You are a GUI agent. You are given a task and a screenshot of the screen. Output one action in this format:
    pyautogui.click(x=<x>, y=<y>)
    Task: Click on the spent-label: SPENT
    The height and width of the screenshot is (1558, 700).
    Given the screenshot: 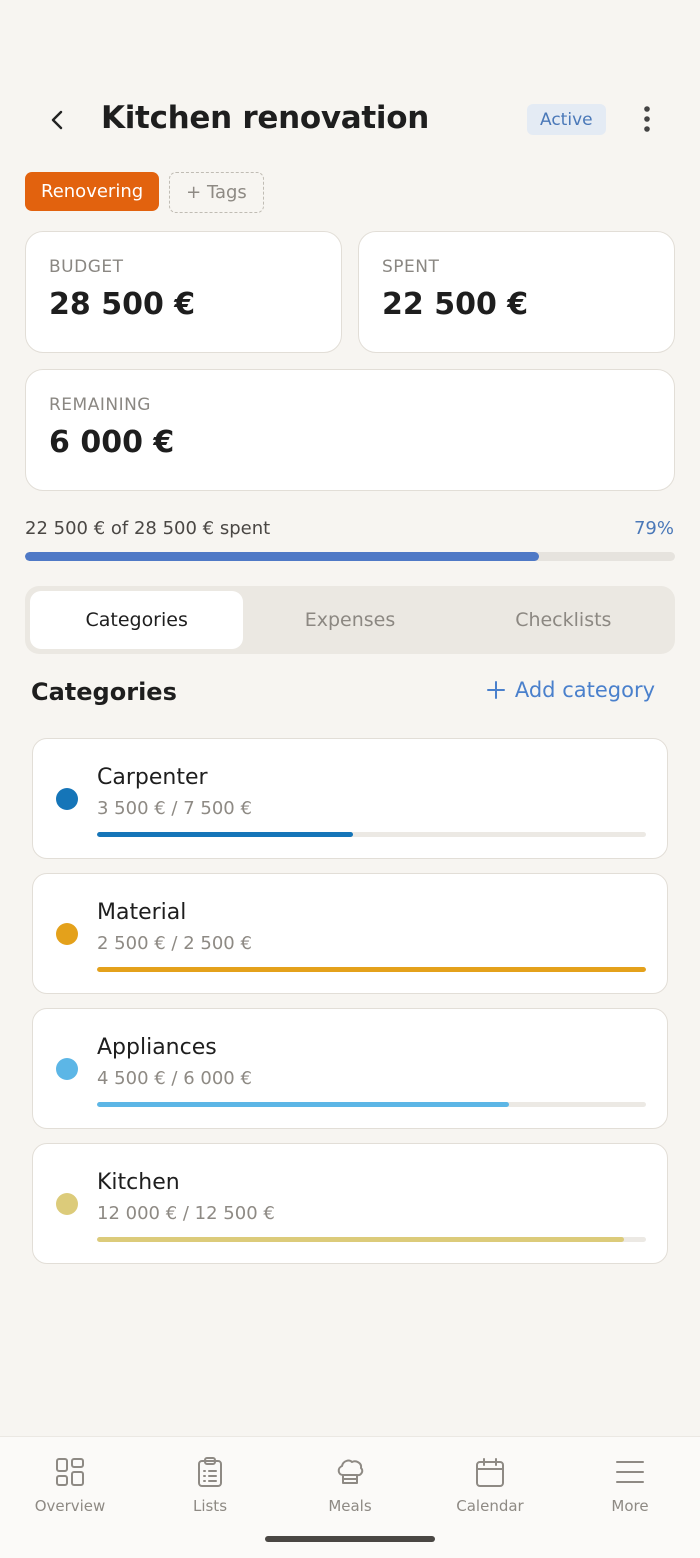 What is the action you would take?
    pyautogui.click(x=411, y=267)
    